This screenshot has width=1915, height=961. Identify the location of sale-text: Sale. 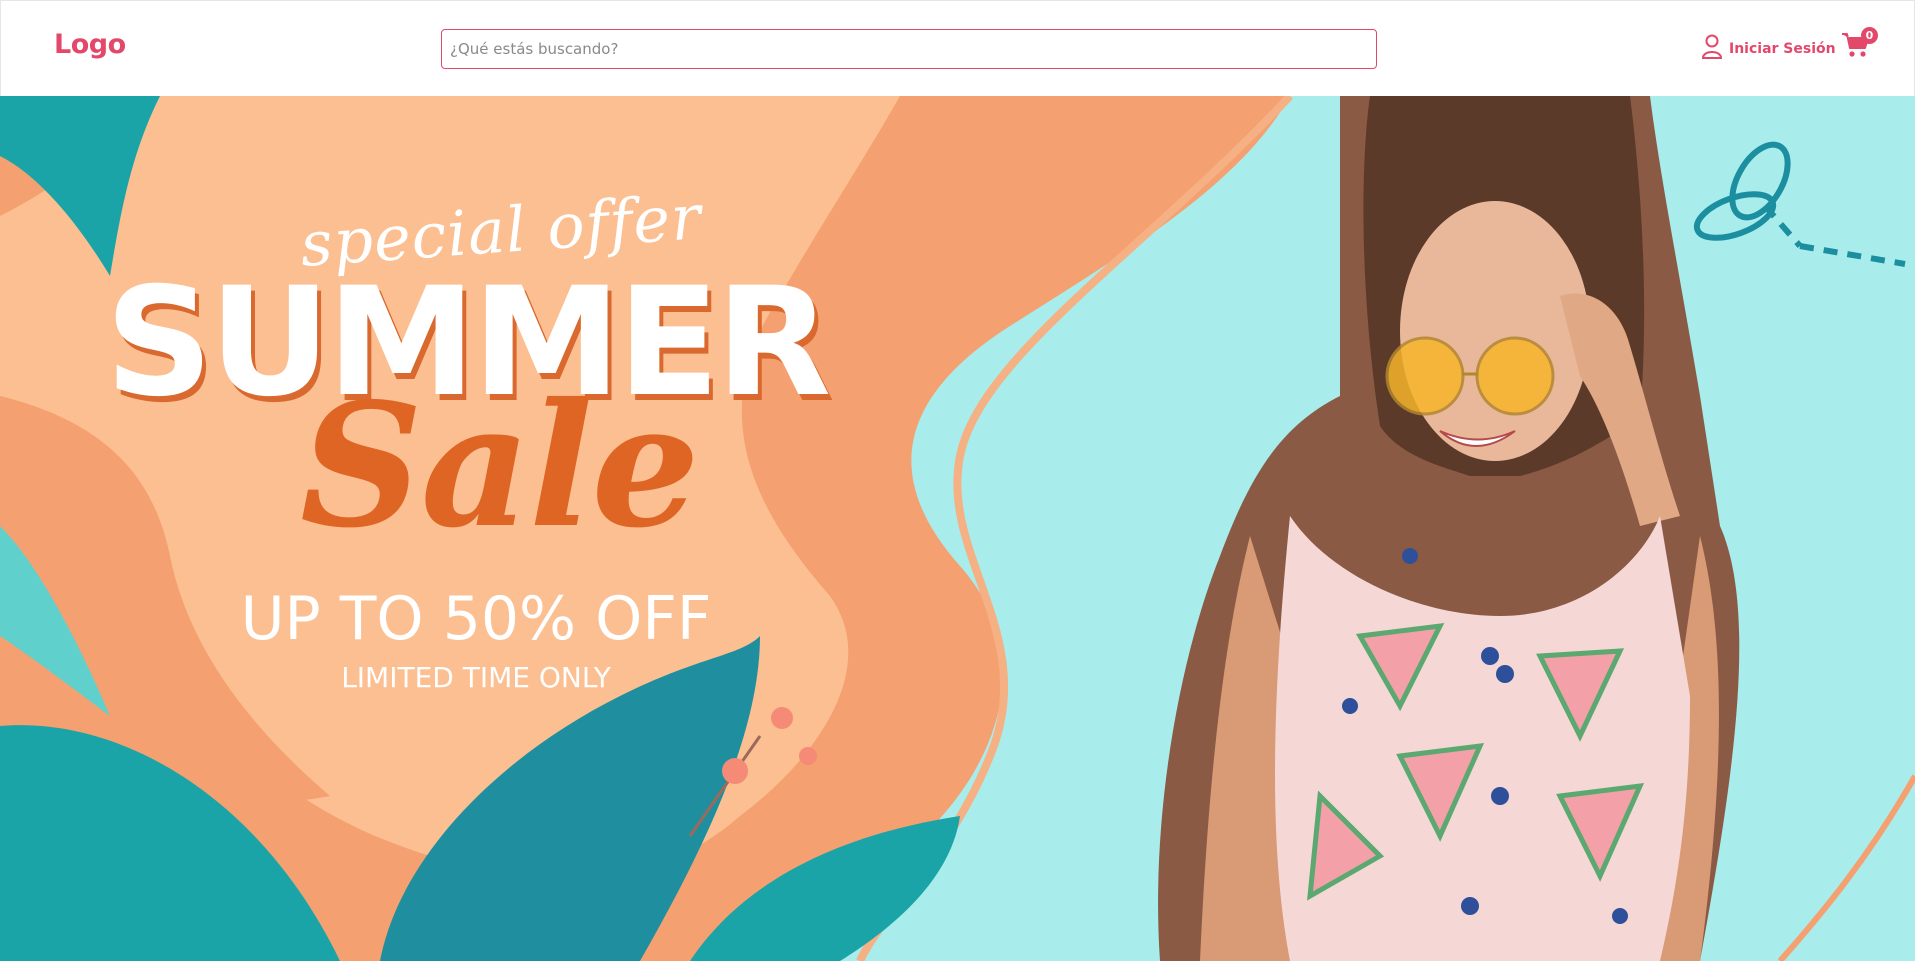
(500, 466).